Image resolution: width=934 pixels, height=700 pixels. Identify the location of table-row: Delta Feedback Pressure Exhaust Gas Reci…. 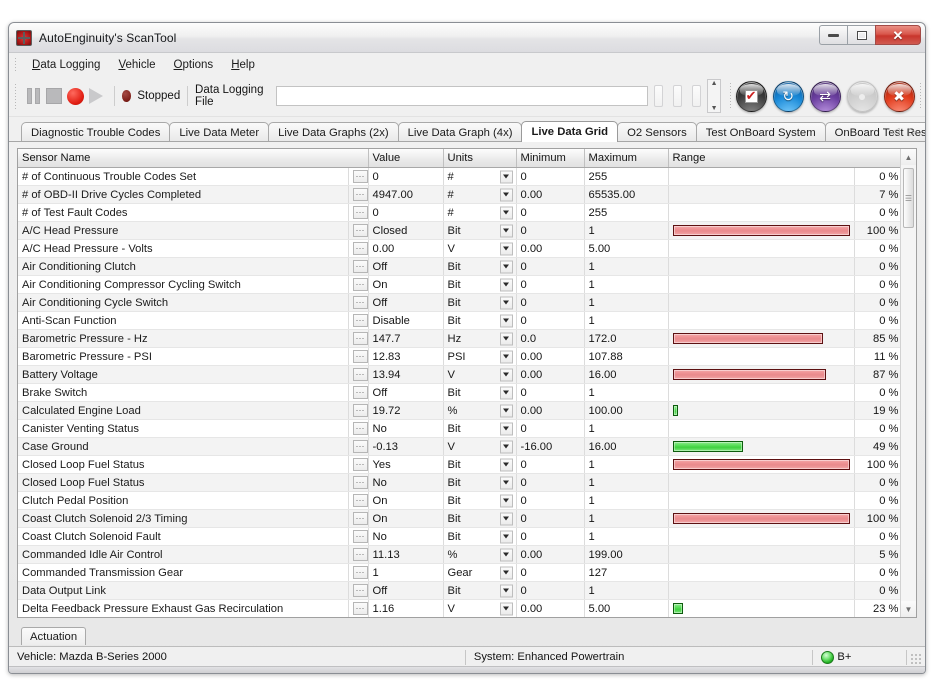
(461, 608).